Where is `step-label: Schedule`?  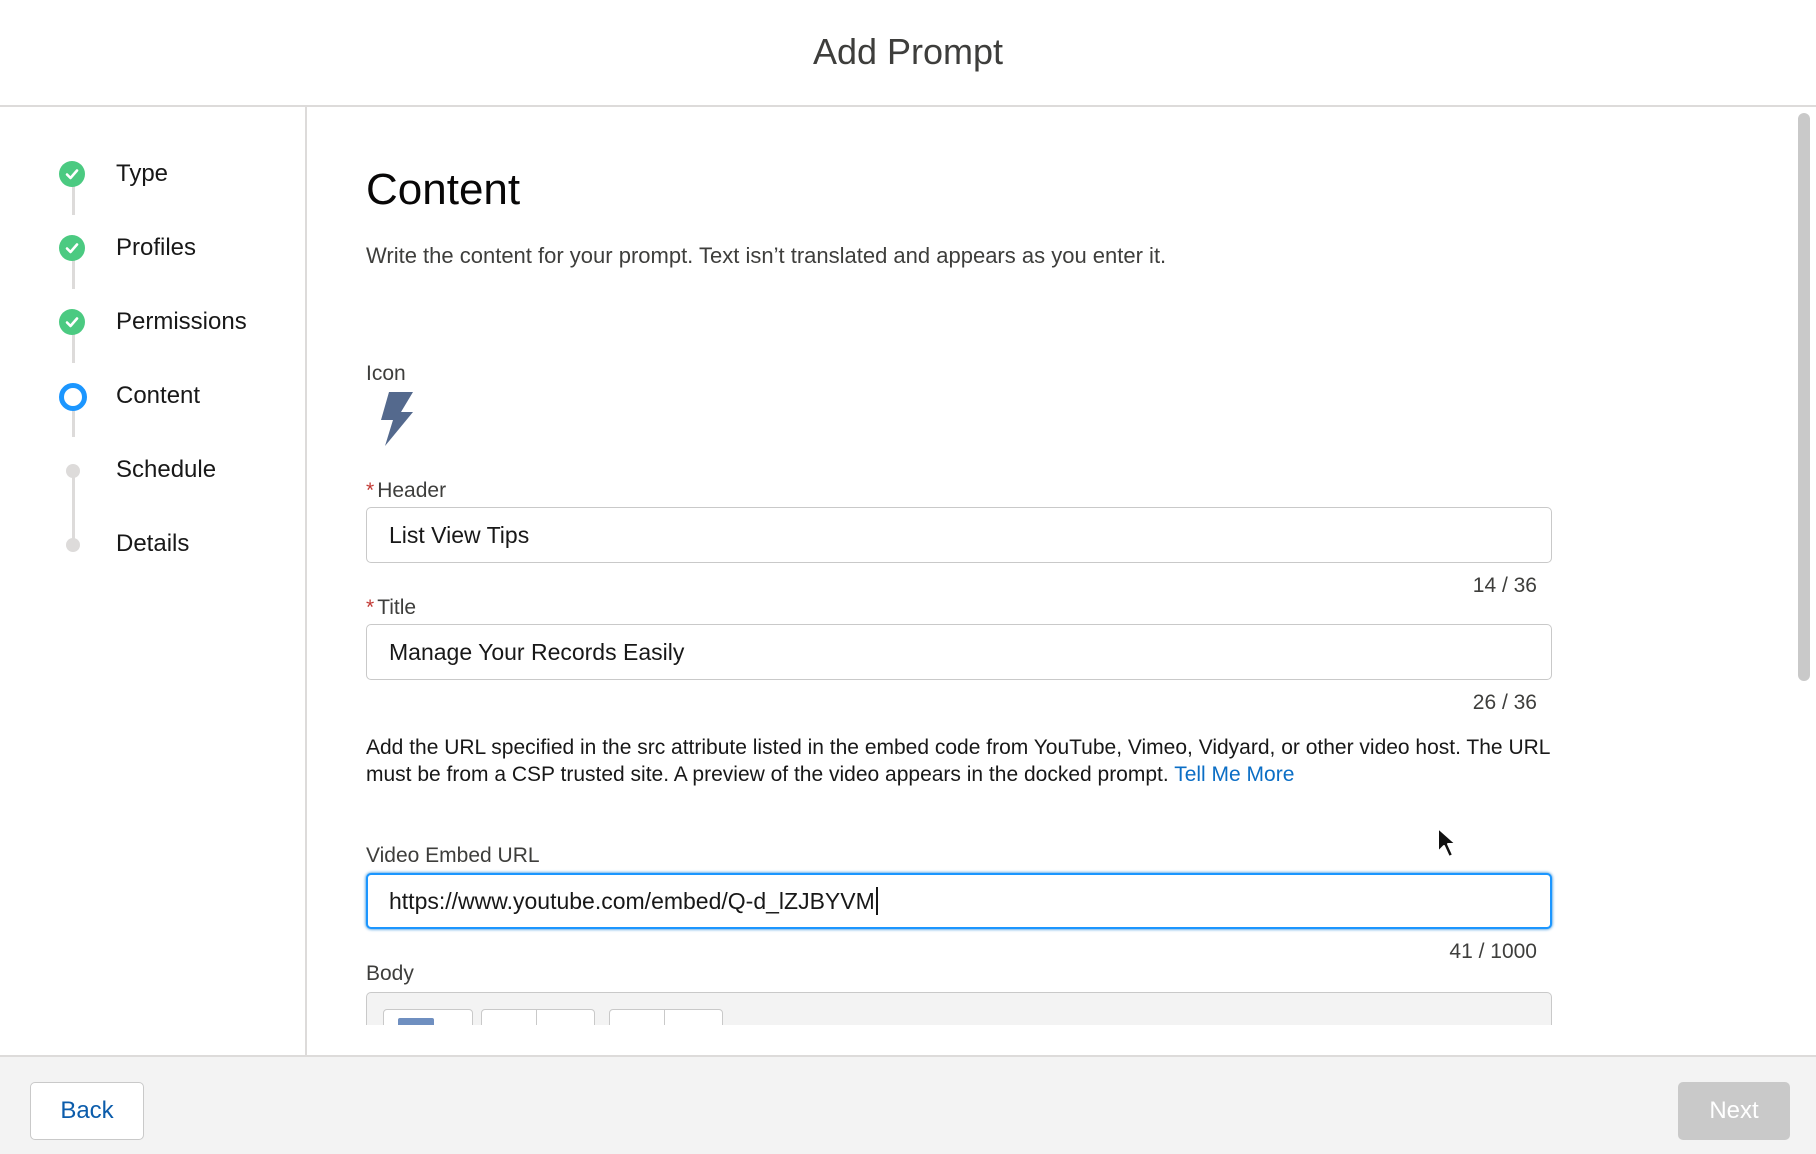
step-label: Schedule is located at coordinates (166, 469).